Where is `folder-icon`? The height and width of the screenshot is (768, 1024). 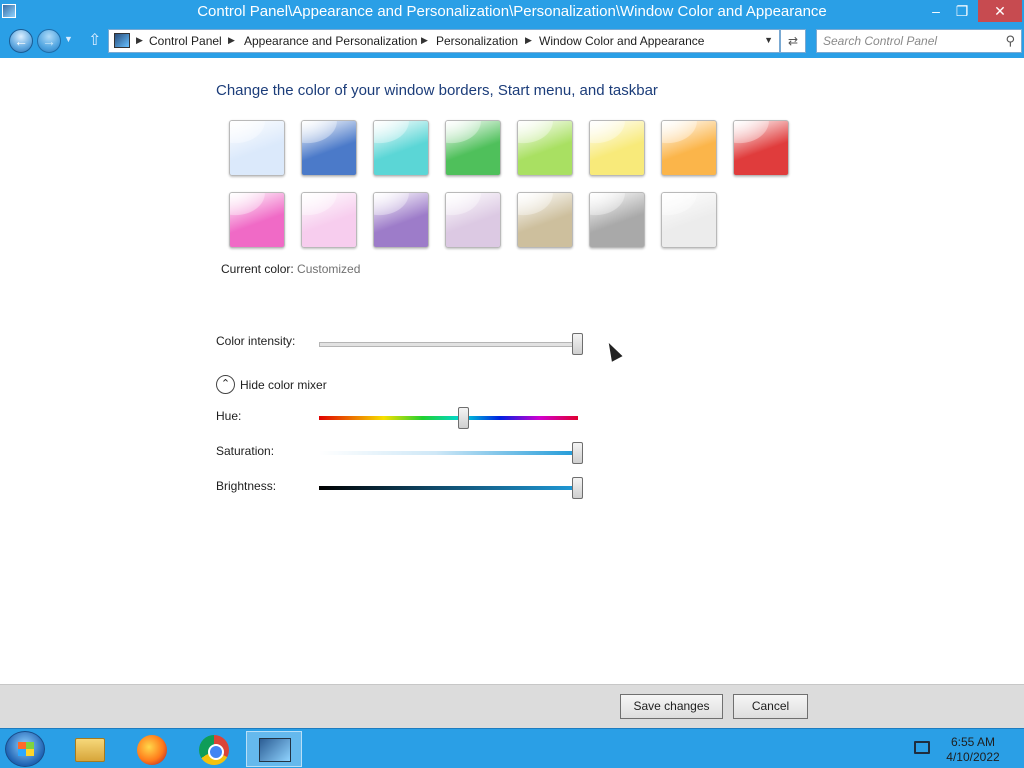
folder-icon is located at coordinates (90, 750).